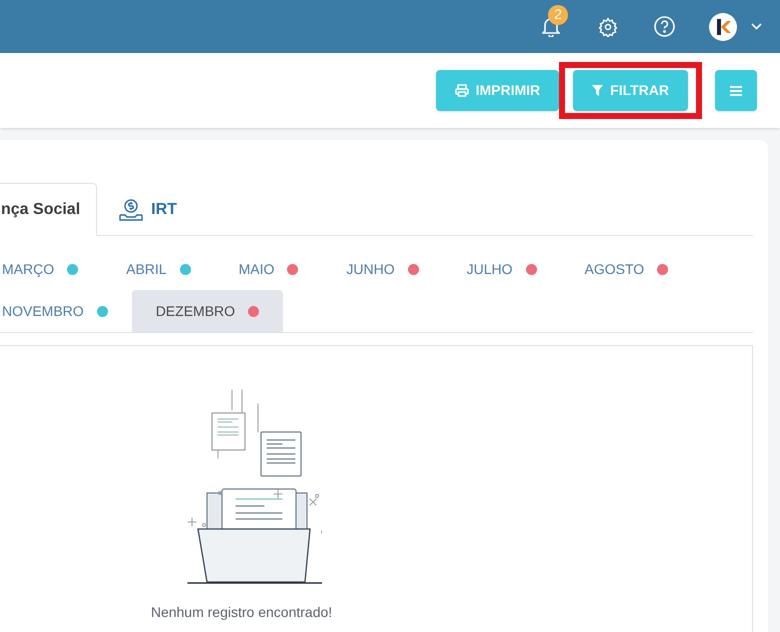  I want to click on month-tab: JUNHO, so click(382, 269).